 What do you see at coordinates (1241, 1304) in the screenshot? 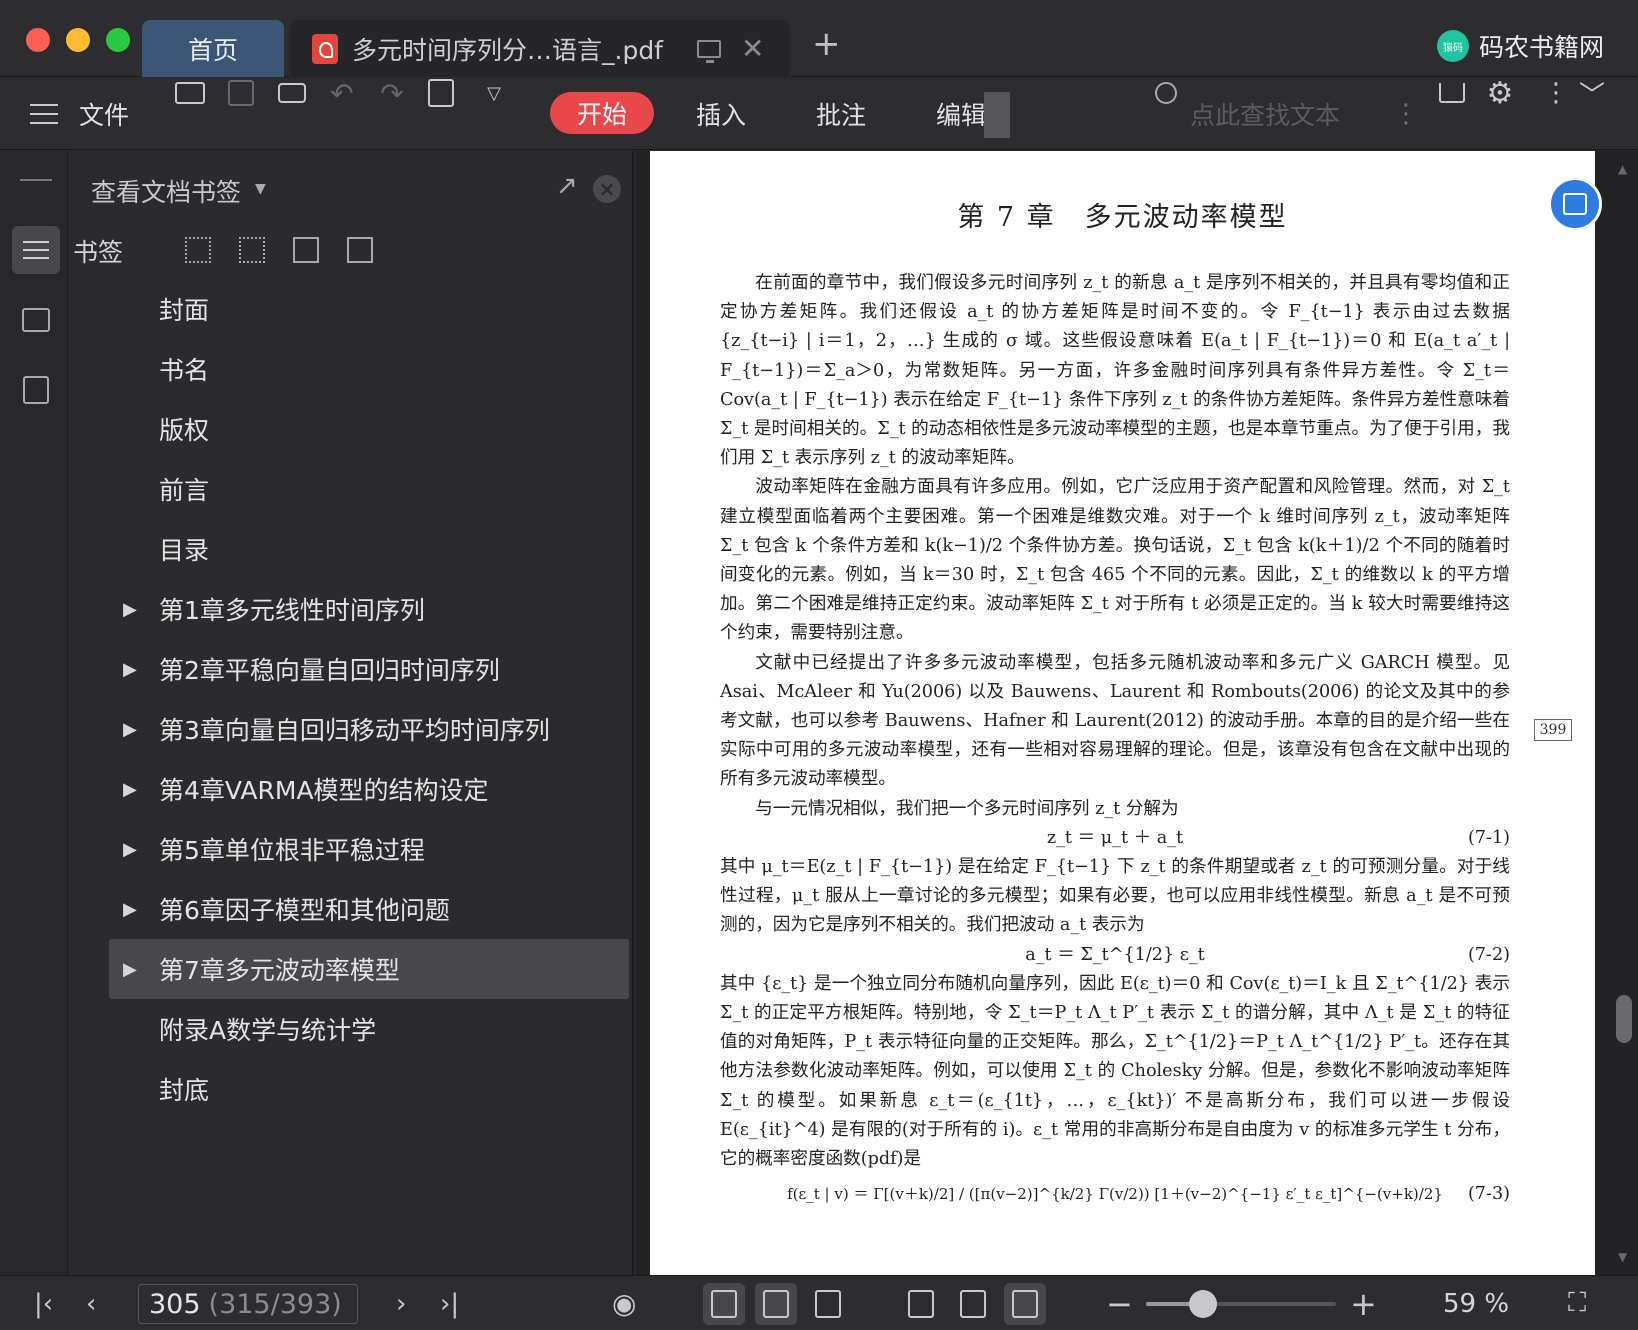
I see `zoom-slider` at bounding box center [1241, 1304].